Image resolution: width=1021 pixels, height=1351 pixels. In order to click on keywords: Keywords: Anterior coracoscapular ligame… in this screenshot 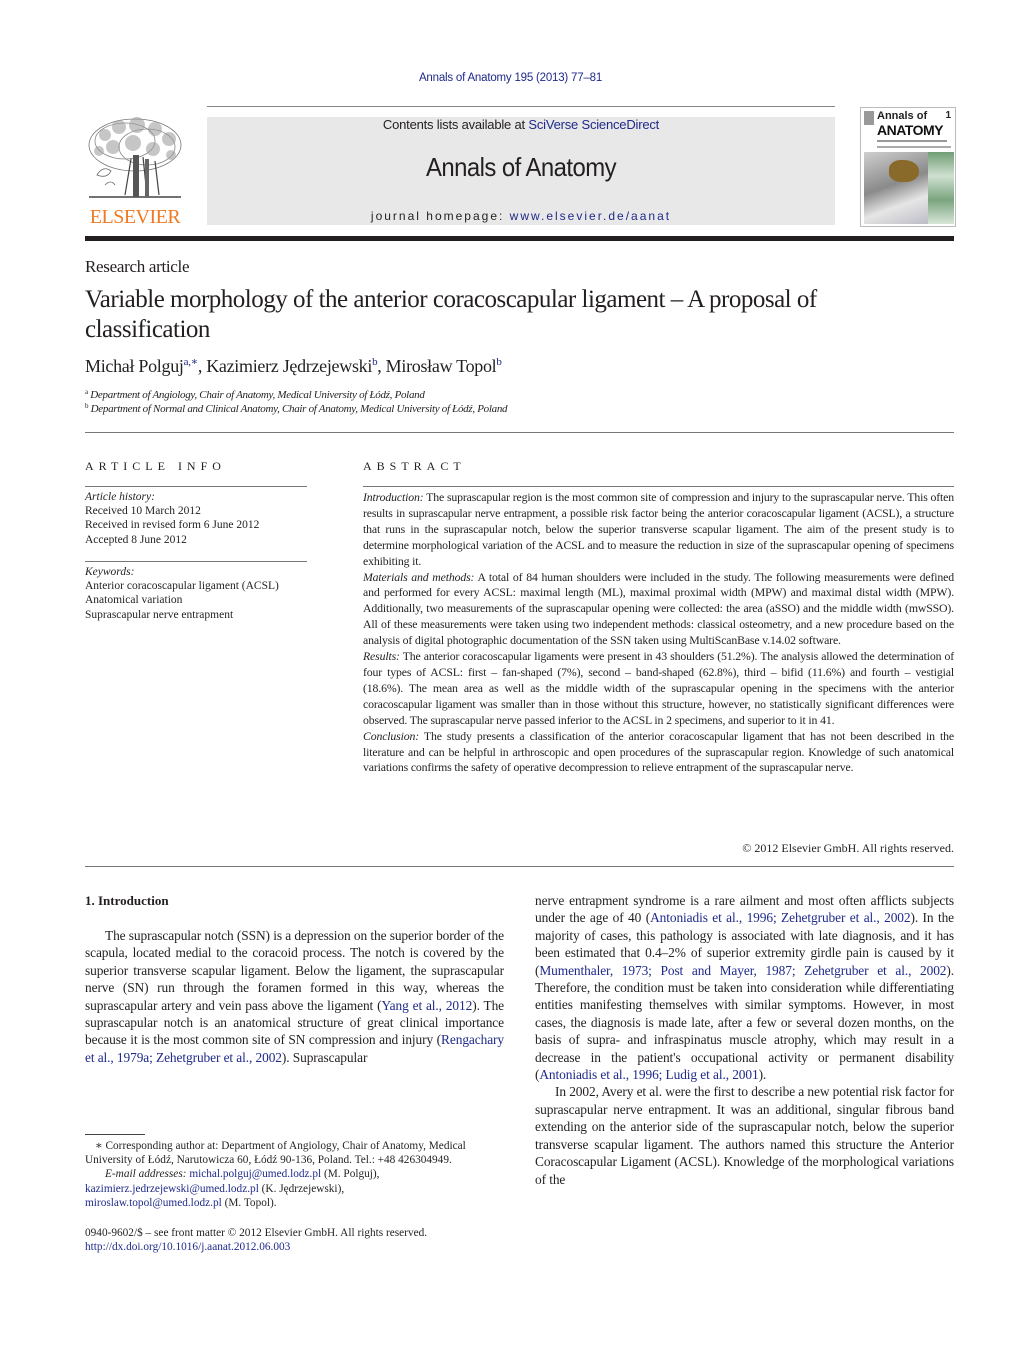, I will do `click(182, 593)`.